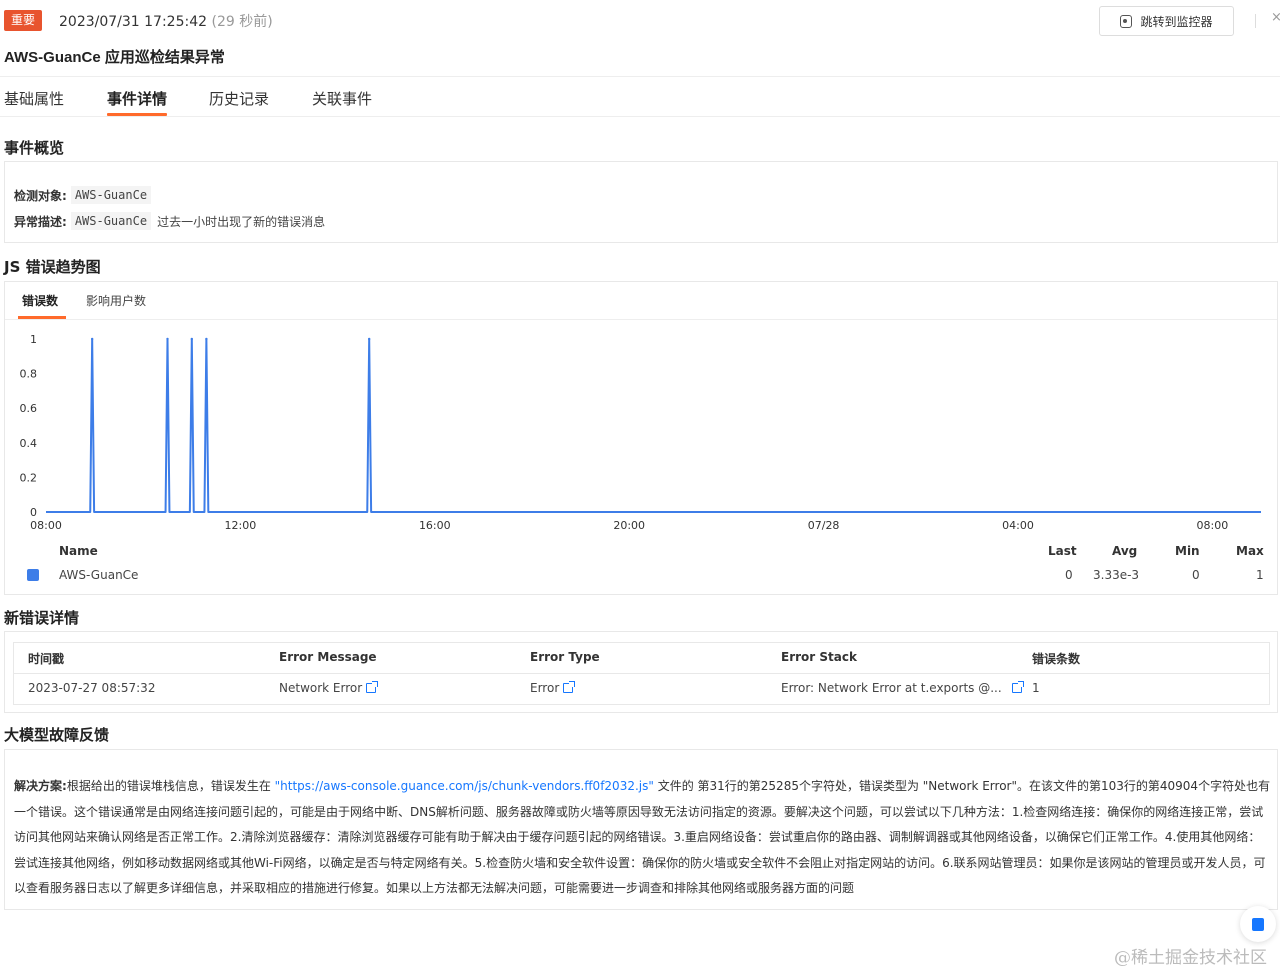  Describe the element at coordinates (33, 339) in the screenshot. I see `y-tick-label: 1` at that location.